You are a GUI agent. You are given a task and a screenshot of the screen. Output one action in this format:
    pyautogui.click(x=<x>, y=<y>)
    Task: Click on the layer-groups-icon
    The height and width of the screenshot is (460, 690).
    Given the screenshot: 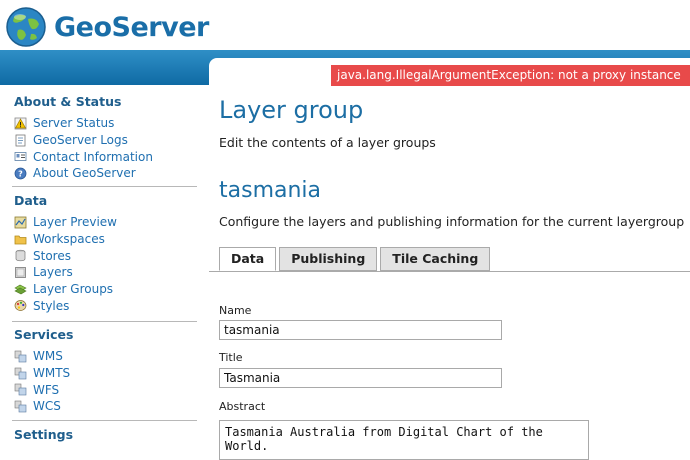 What is the action you would take?
    pyautogui.click(x=20, y=289)
    